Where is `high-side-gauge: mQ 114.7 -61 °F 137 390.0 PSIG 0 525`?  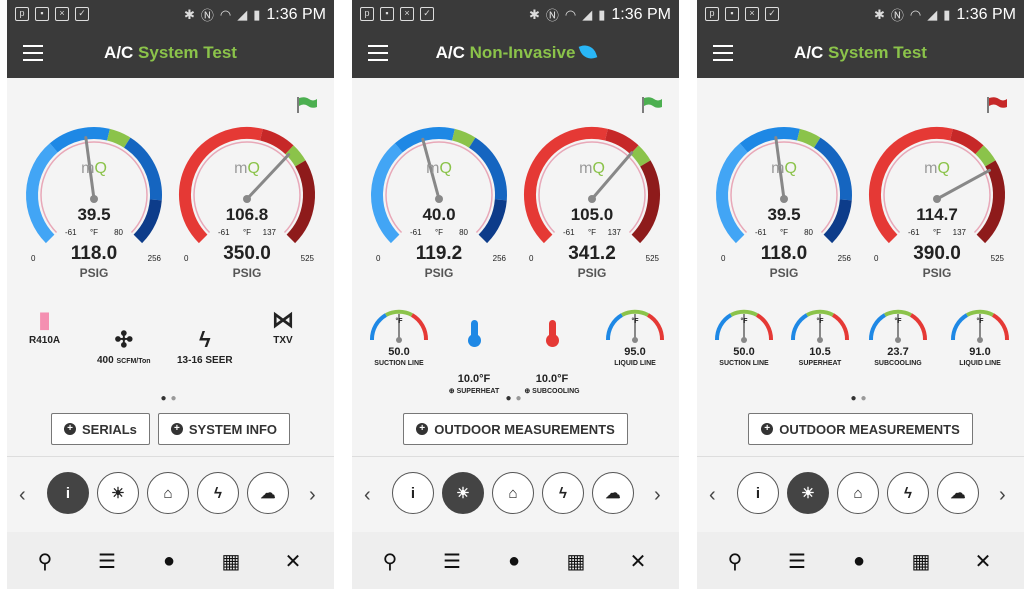
high-side-gauge: mQ 114.7 -61 °F 137 390.0 PSIG 0 525 is located at coordinates (937, 205).